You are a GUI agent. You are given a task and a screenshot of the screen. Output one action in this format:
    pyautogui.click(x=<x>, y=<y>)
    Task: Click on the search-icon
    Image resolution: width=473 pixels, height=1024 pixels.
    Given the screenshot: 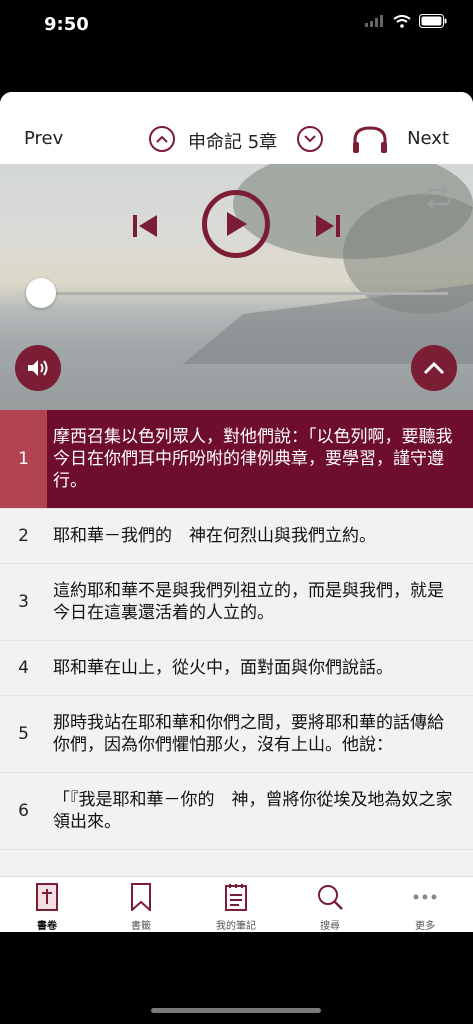 What is the action you would take?
    pyautogui.click(x=330, y=897)
    